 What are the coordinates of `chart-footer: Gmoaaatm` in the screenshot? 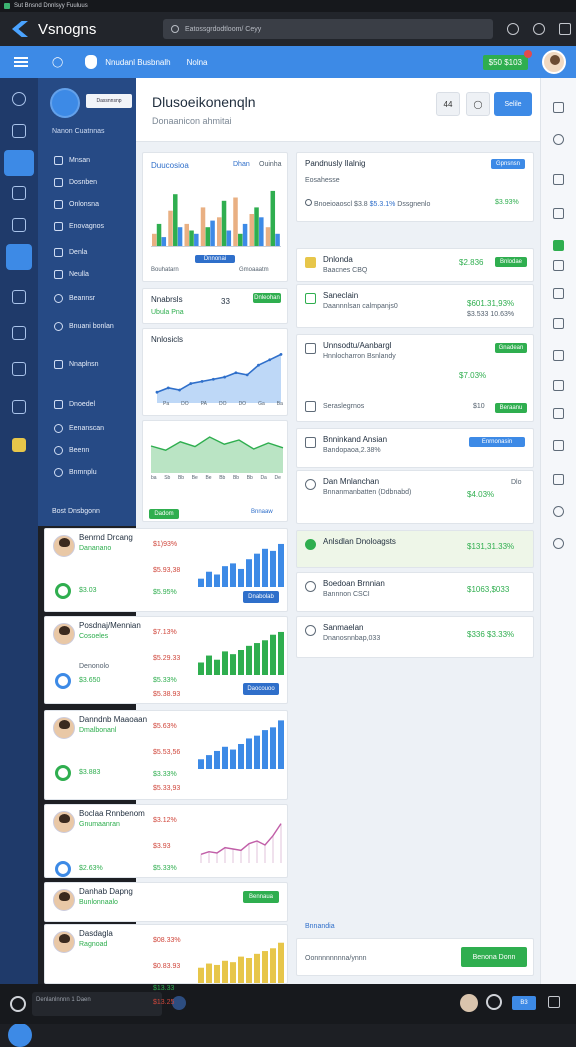 It's located at (254, 270).